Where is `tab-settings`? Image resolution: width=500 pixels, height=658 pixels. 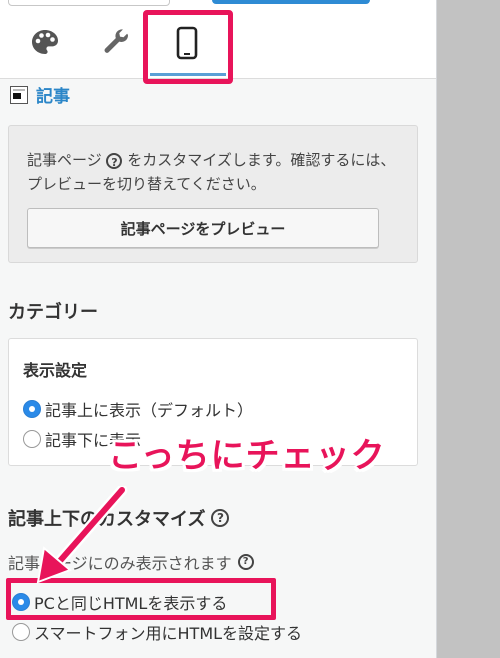
tab-settings is located at coordinates (117, 43).